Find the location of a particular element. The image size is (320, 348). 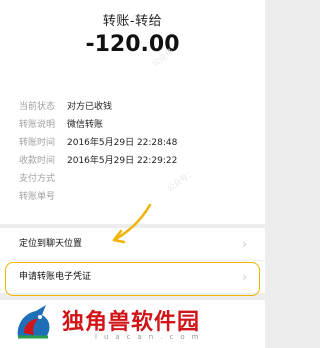

brand-name: 独角兽软件园 is located at coordinates (131, 322).